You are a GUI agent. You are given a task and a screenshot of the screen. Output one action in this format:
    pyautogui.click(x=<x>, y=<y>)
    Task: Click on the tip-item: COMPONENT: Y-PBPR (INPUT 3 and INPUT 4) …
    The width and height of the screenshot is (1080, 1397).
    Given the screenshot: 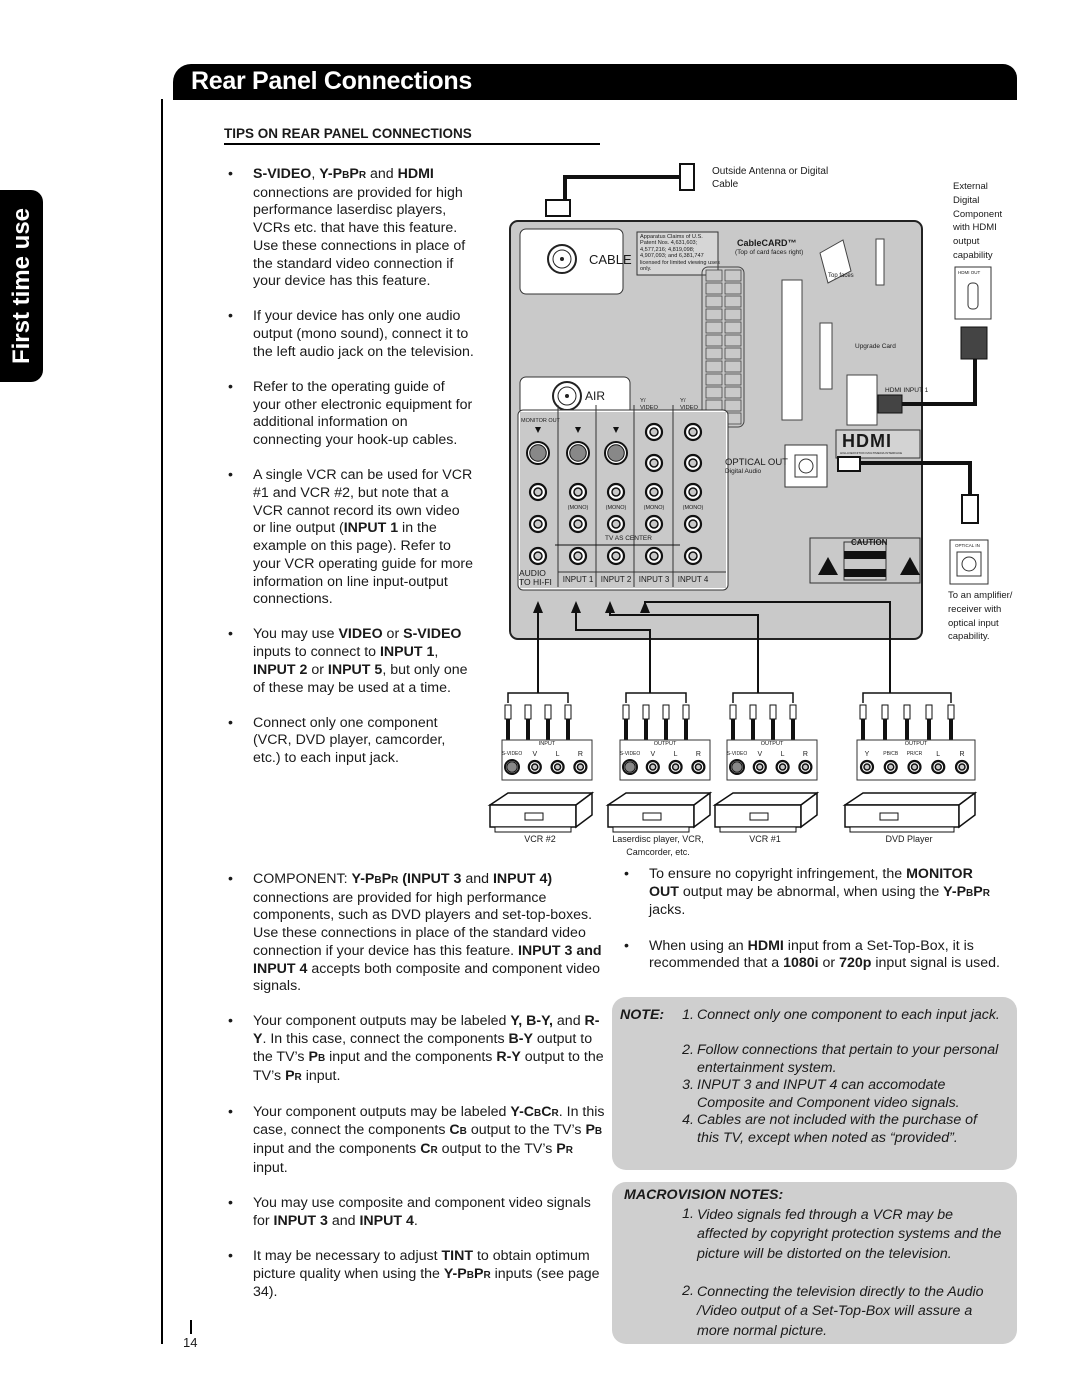 What is the action you would take?
    pyautogui.click(x=416, y=933)
    